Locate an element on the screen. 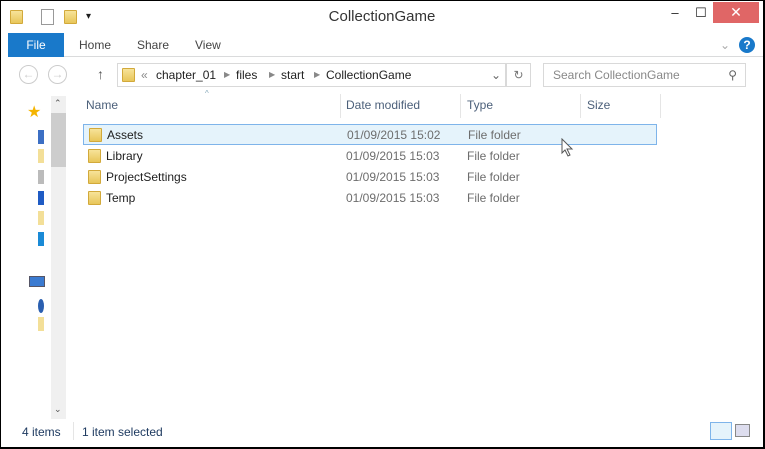 This screenshot has width=765, height=449. mouse-cursor-icon is located at coordinates (567, 147).